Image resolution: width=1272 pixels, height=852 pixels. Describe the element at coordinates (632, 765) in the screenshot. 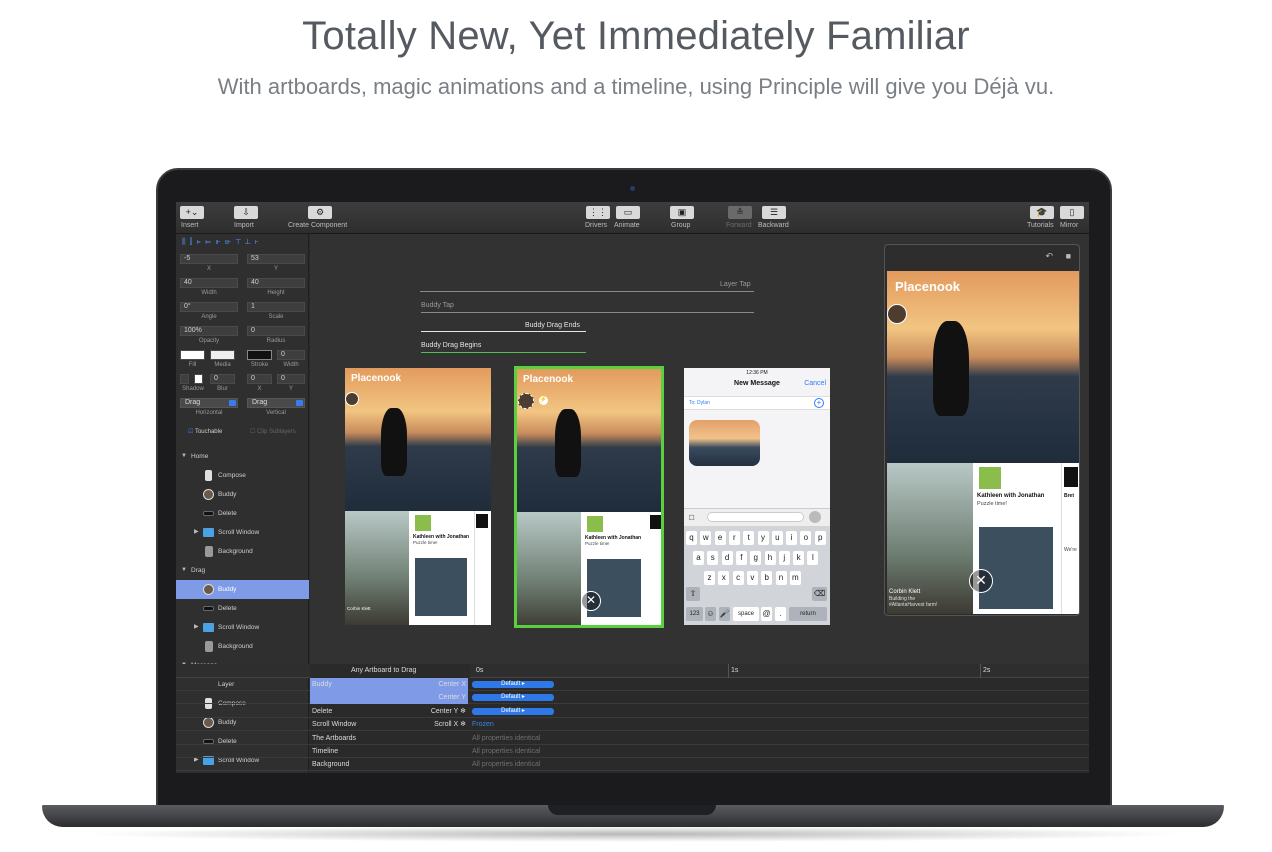

I see `timeline-row: Background All properties identical` at that location.